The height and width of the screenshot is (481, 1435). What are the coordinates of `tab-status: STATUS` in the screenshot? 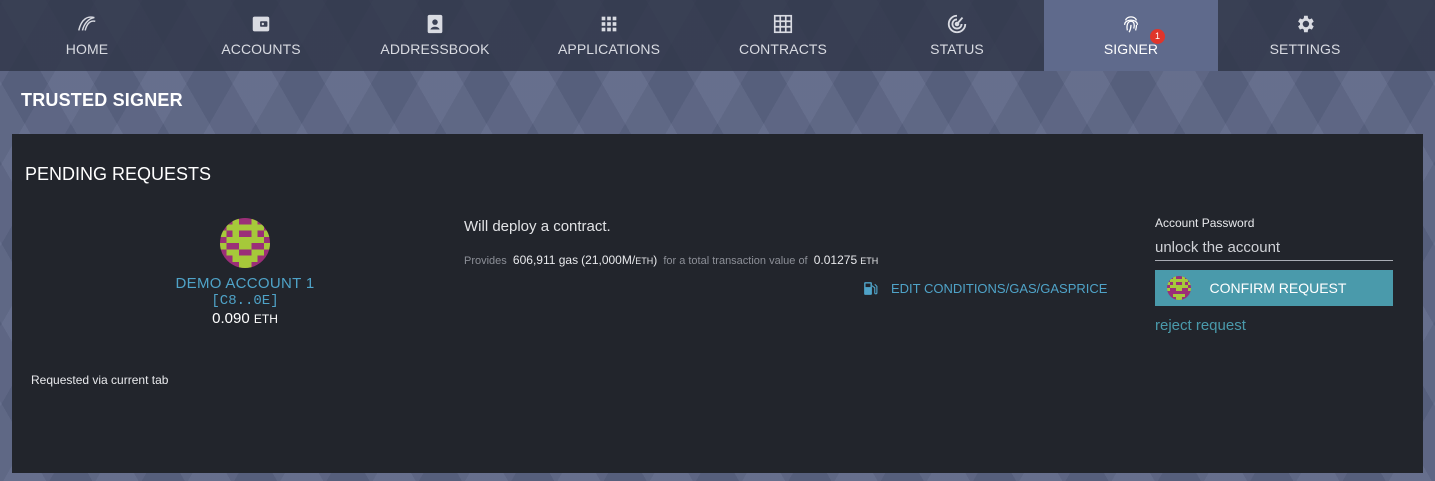 It's located at (957, 35).